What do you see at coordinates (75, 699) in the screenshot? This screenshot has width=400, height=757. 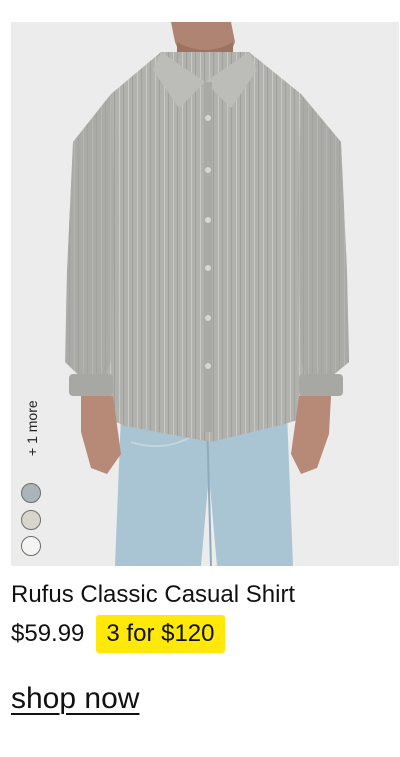 I see `shop-now-link: shop now` at bounding box center [75, 699].